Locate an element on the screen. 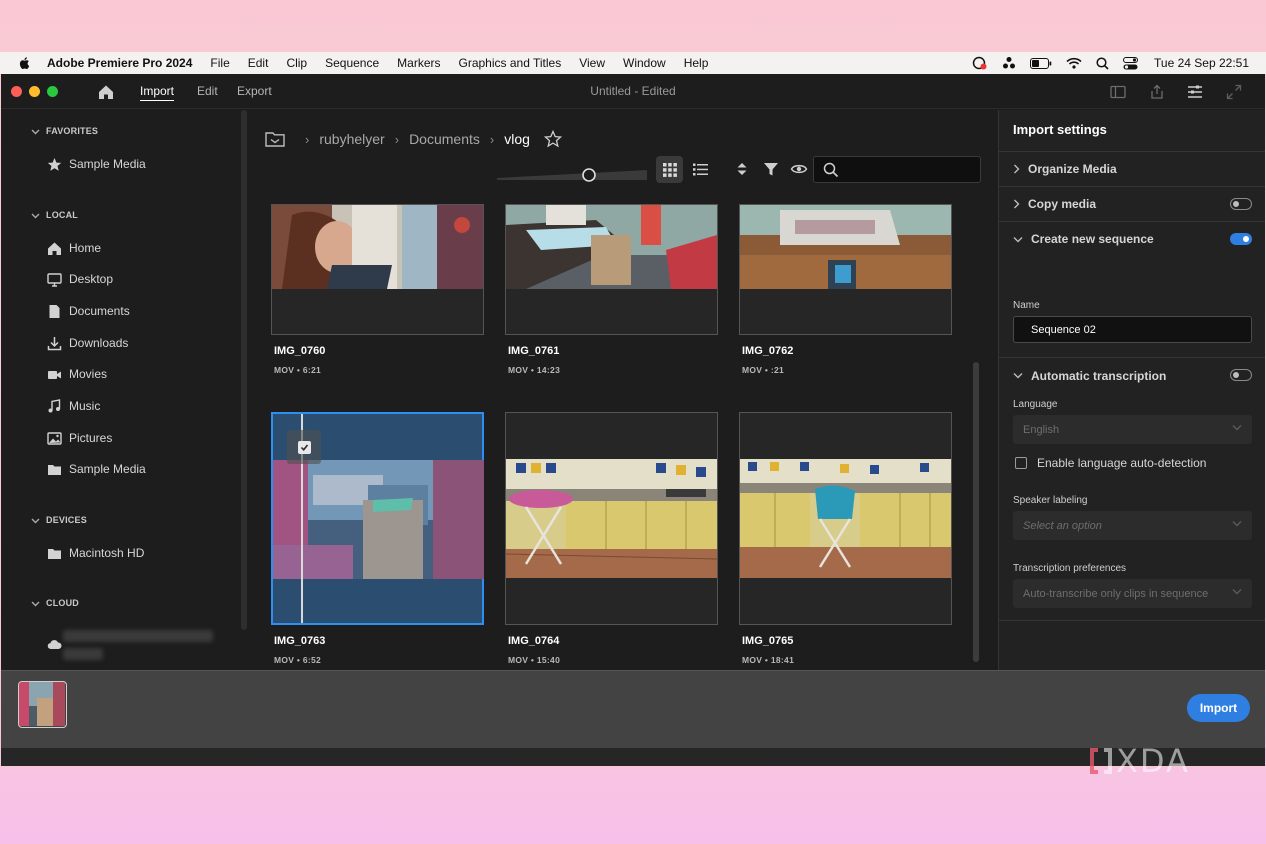 The height and width of the screenshot is (844, 1266). clip-select-checkbox is located at coordinates (304, 447).